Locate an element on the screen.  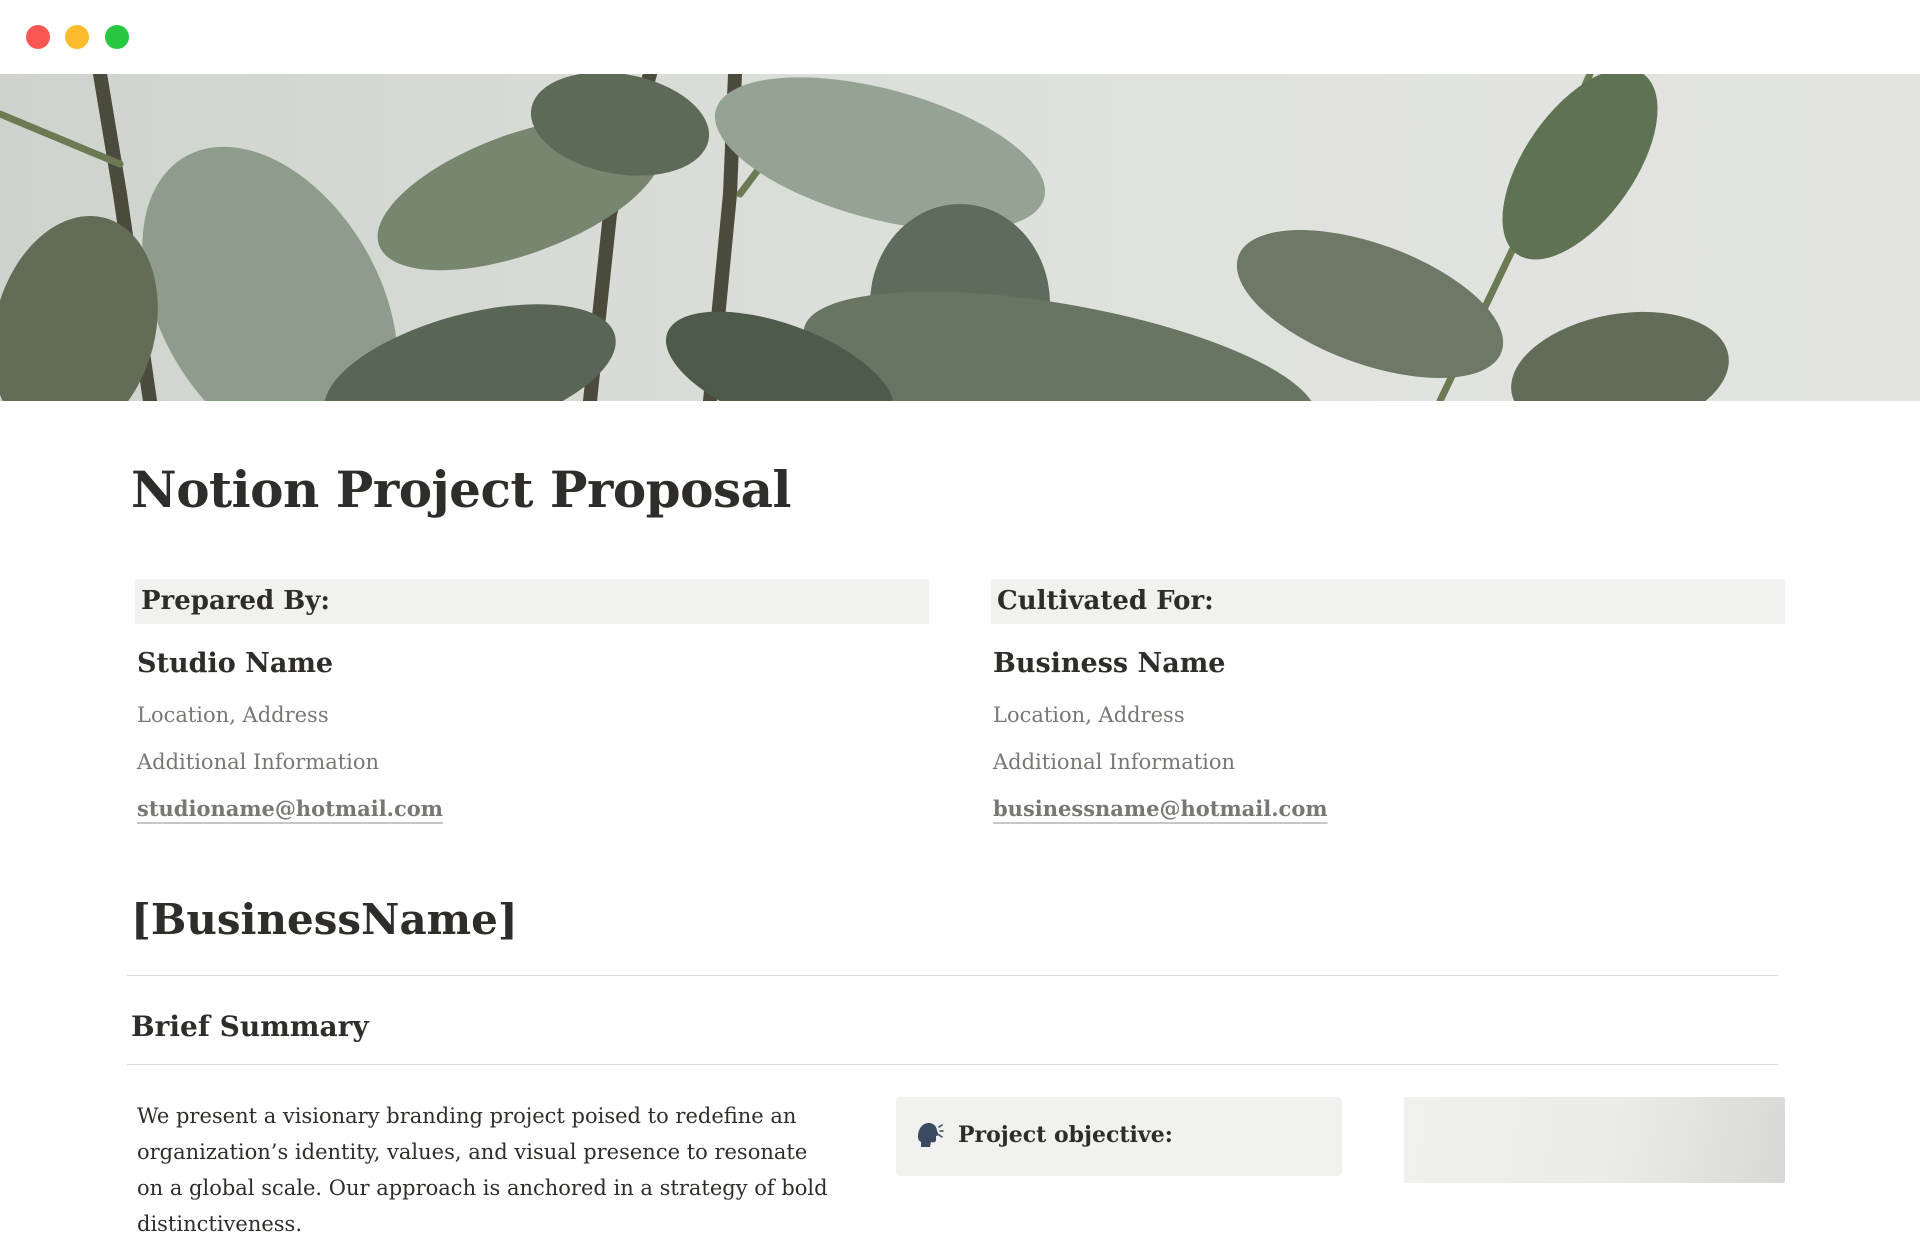
minimize-window-button is located at coordinates (77, 37).